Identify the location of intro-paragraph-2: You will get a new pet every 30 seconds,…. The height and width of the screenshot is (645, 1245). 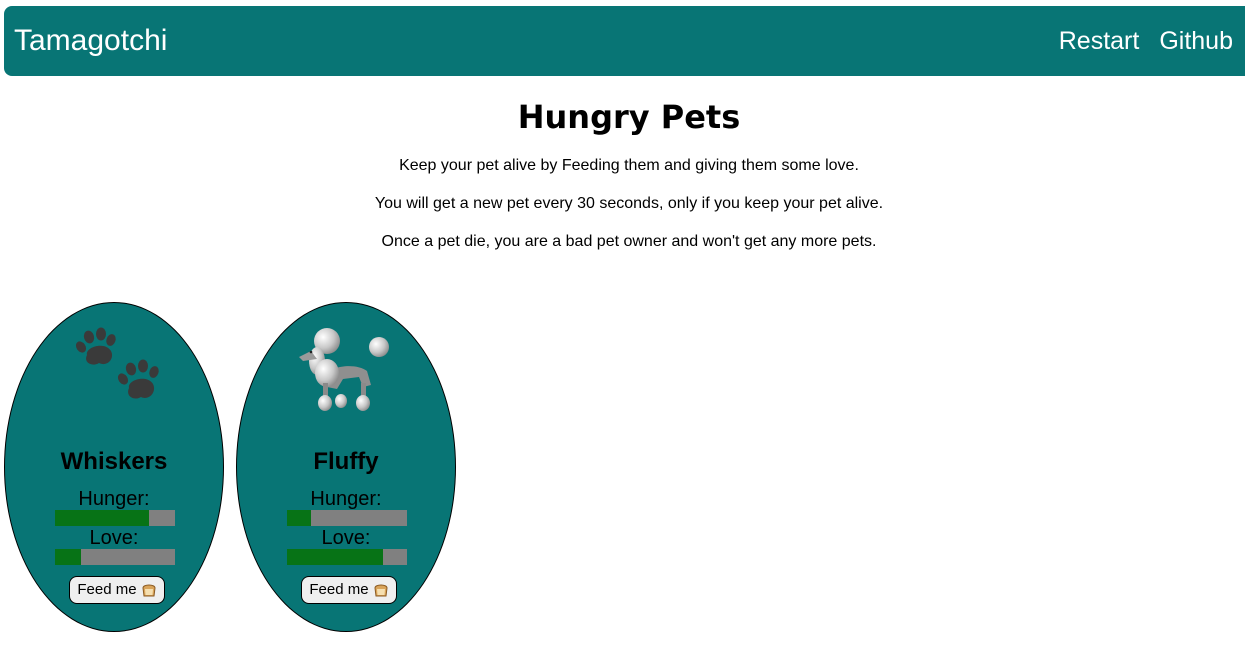
(629, 203).